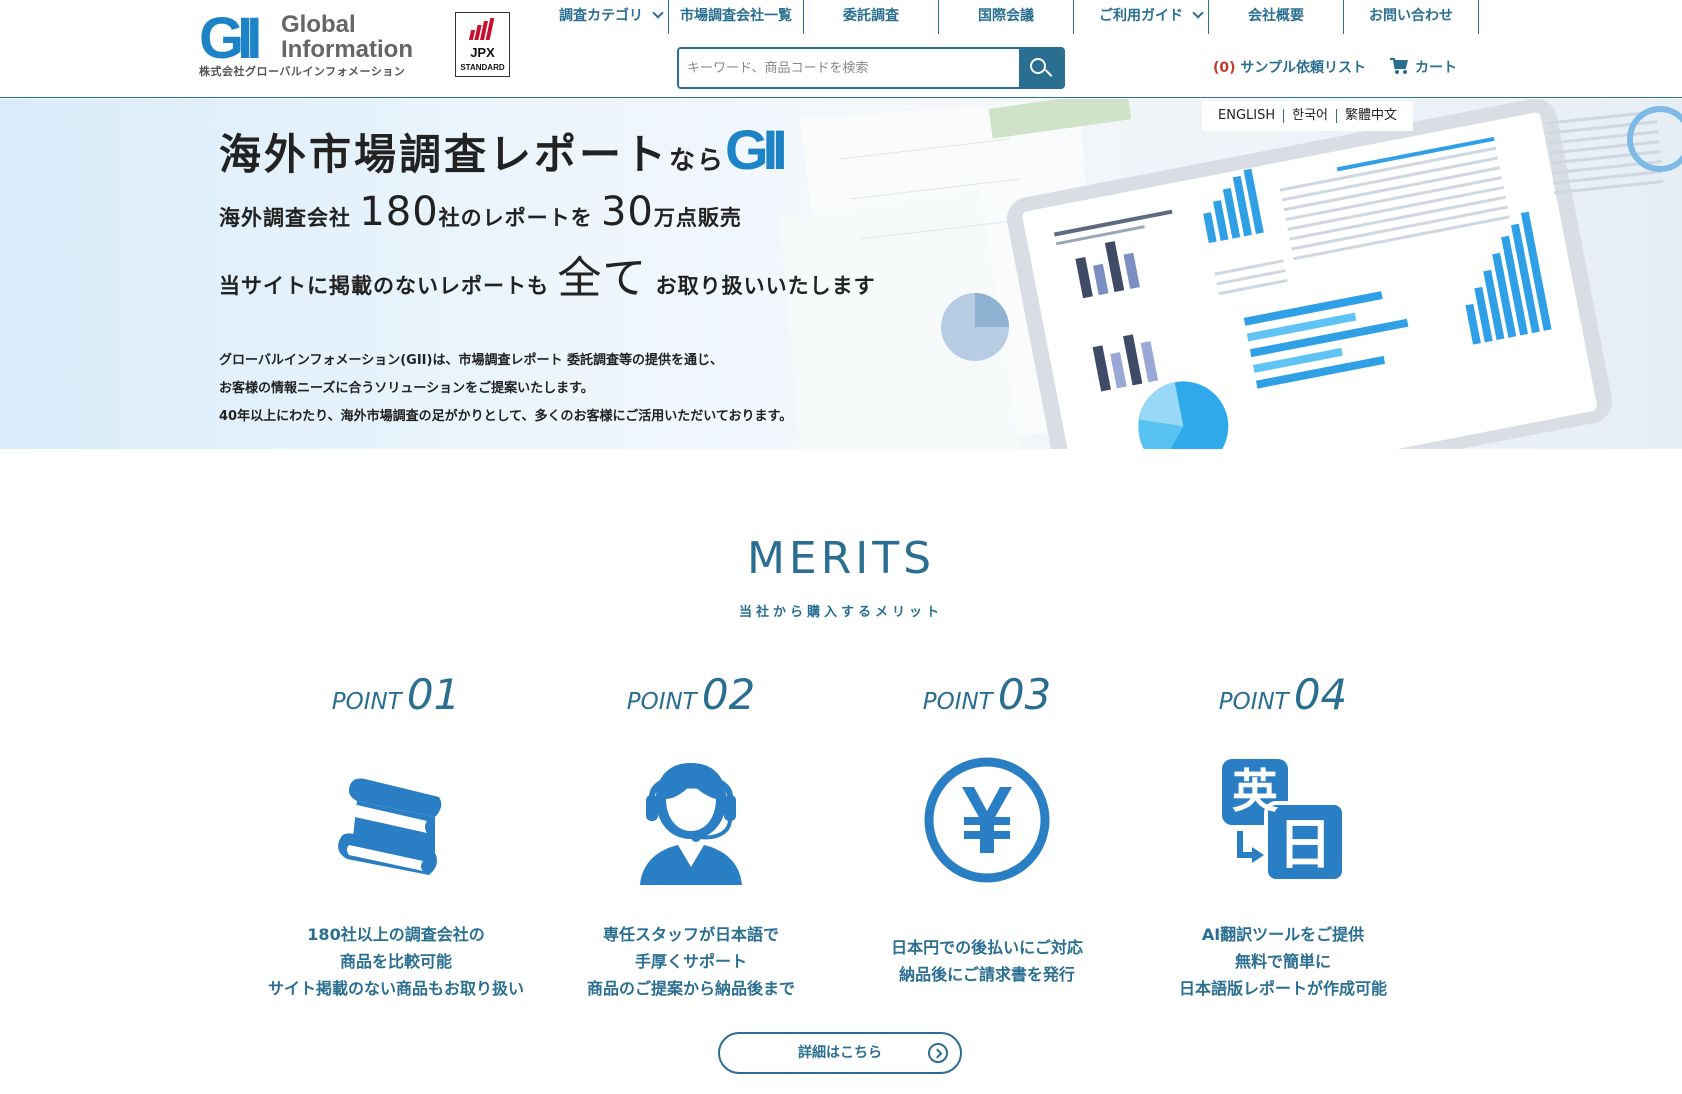  I want to click on point-heading: POINT 02, so click(691, 694).